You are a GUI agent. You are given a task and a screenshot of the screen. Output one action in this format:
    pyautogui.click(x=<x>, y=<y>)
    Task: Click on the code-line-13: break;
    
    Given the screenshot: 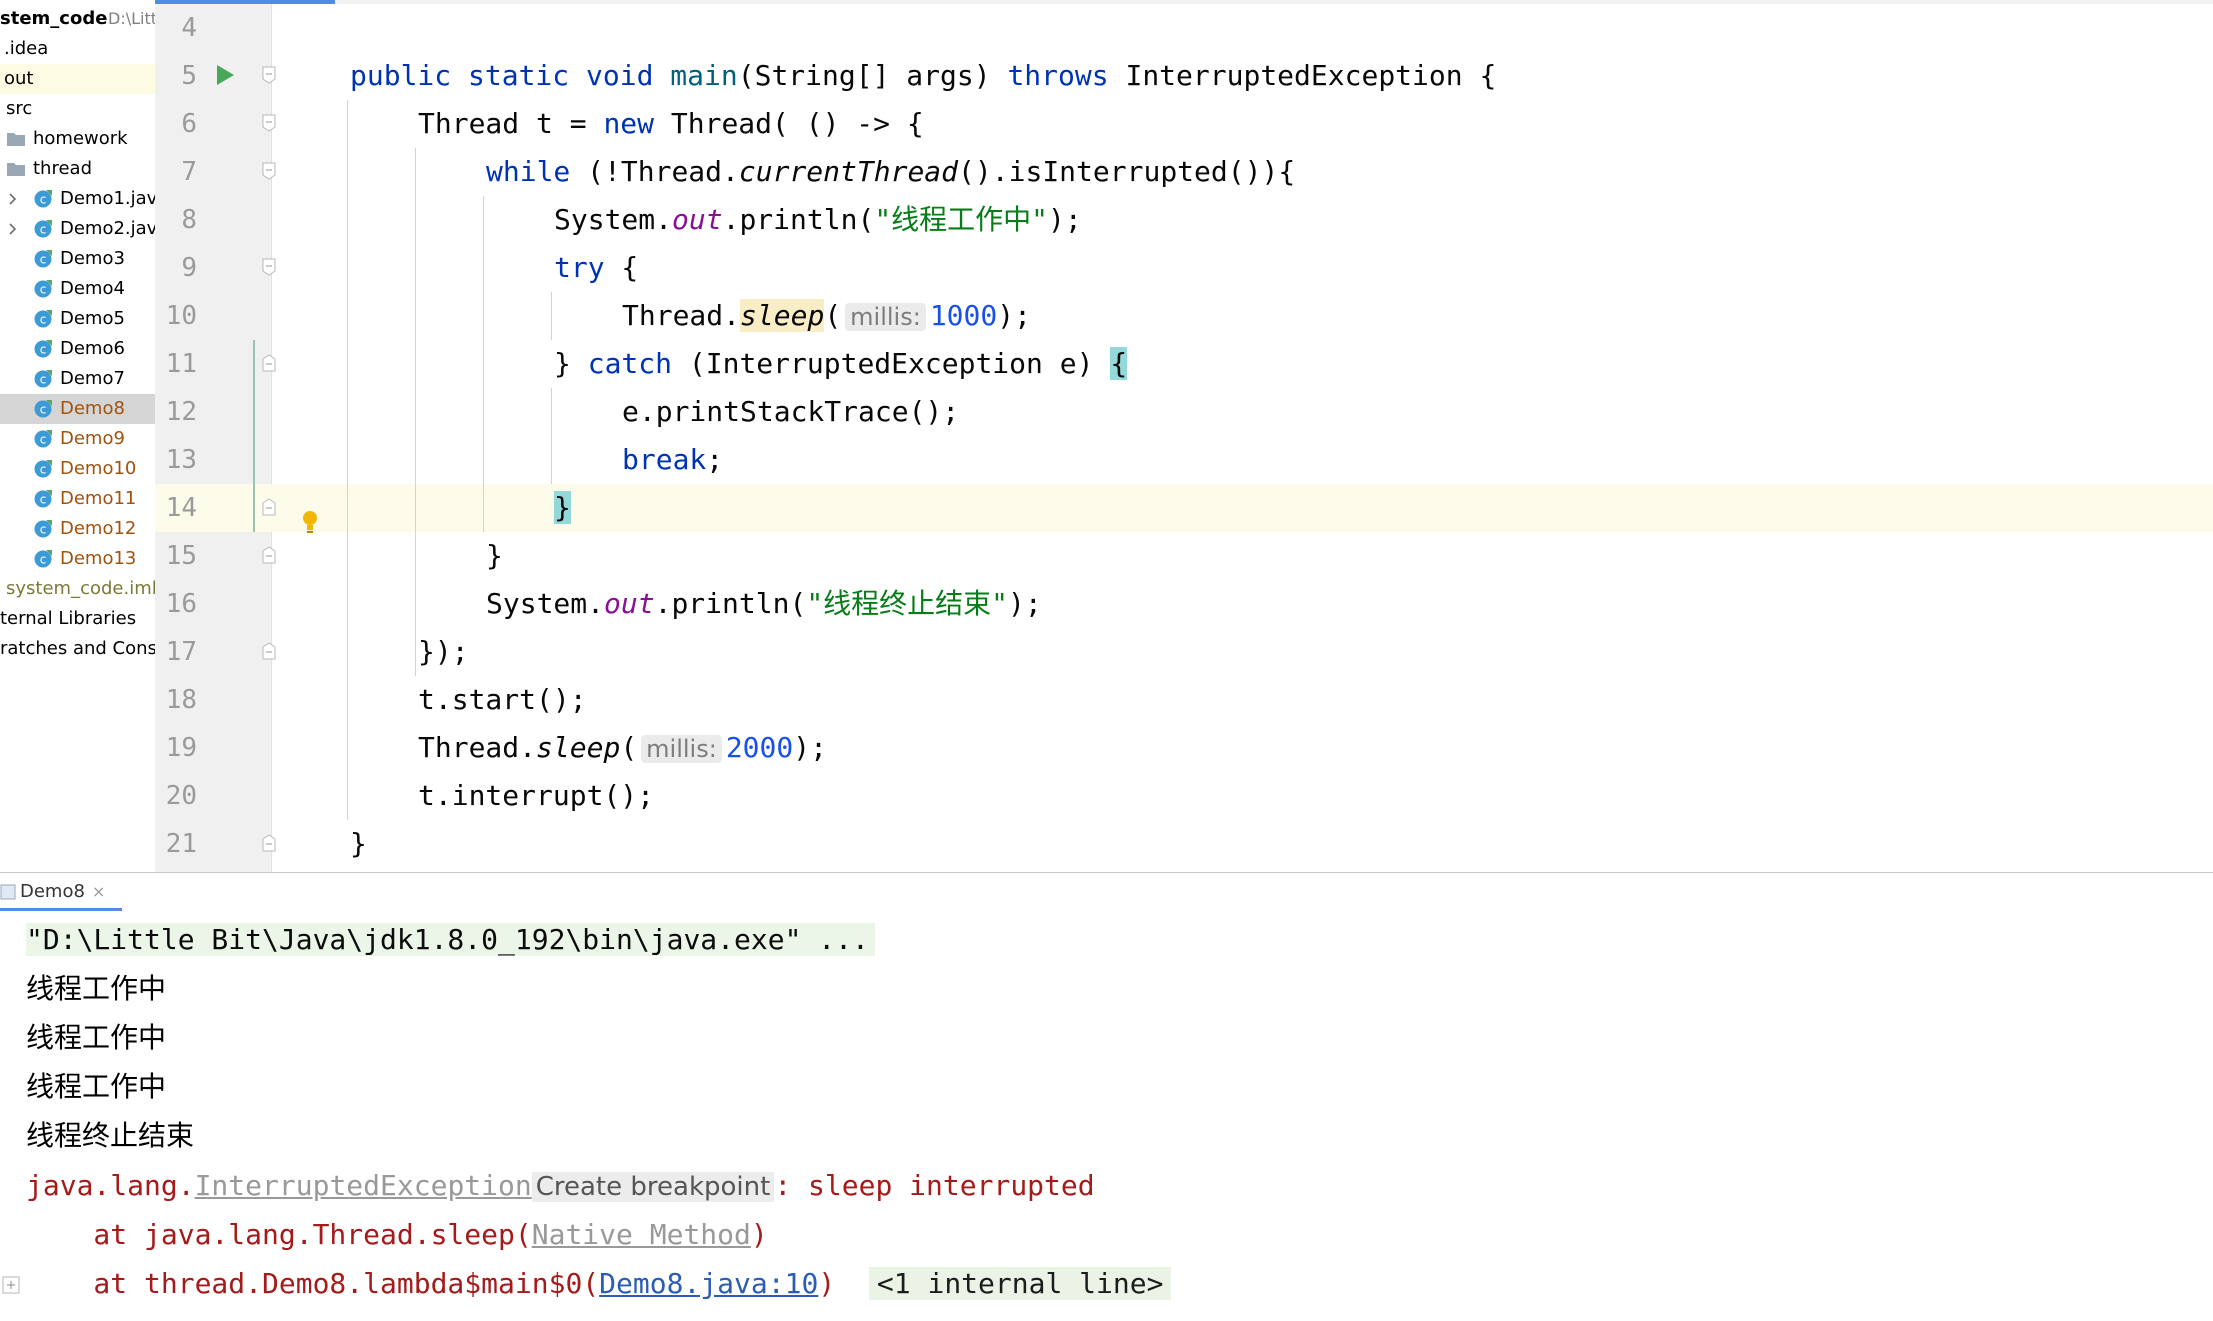 What is the action you would take?
    pyautogui.click(x=672, y=460)
    